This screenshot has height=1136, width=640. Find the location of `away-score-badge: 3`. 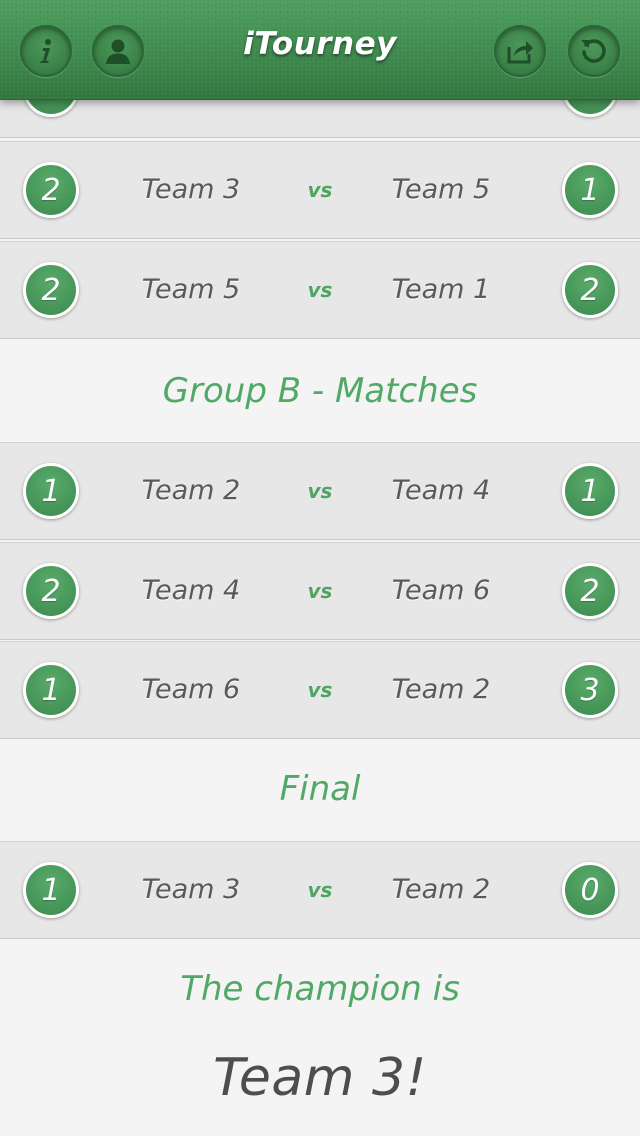

away-score-badge: 3 is located at coordinates (590, 690).